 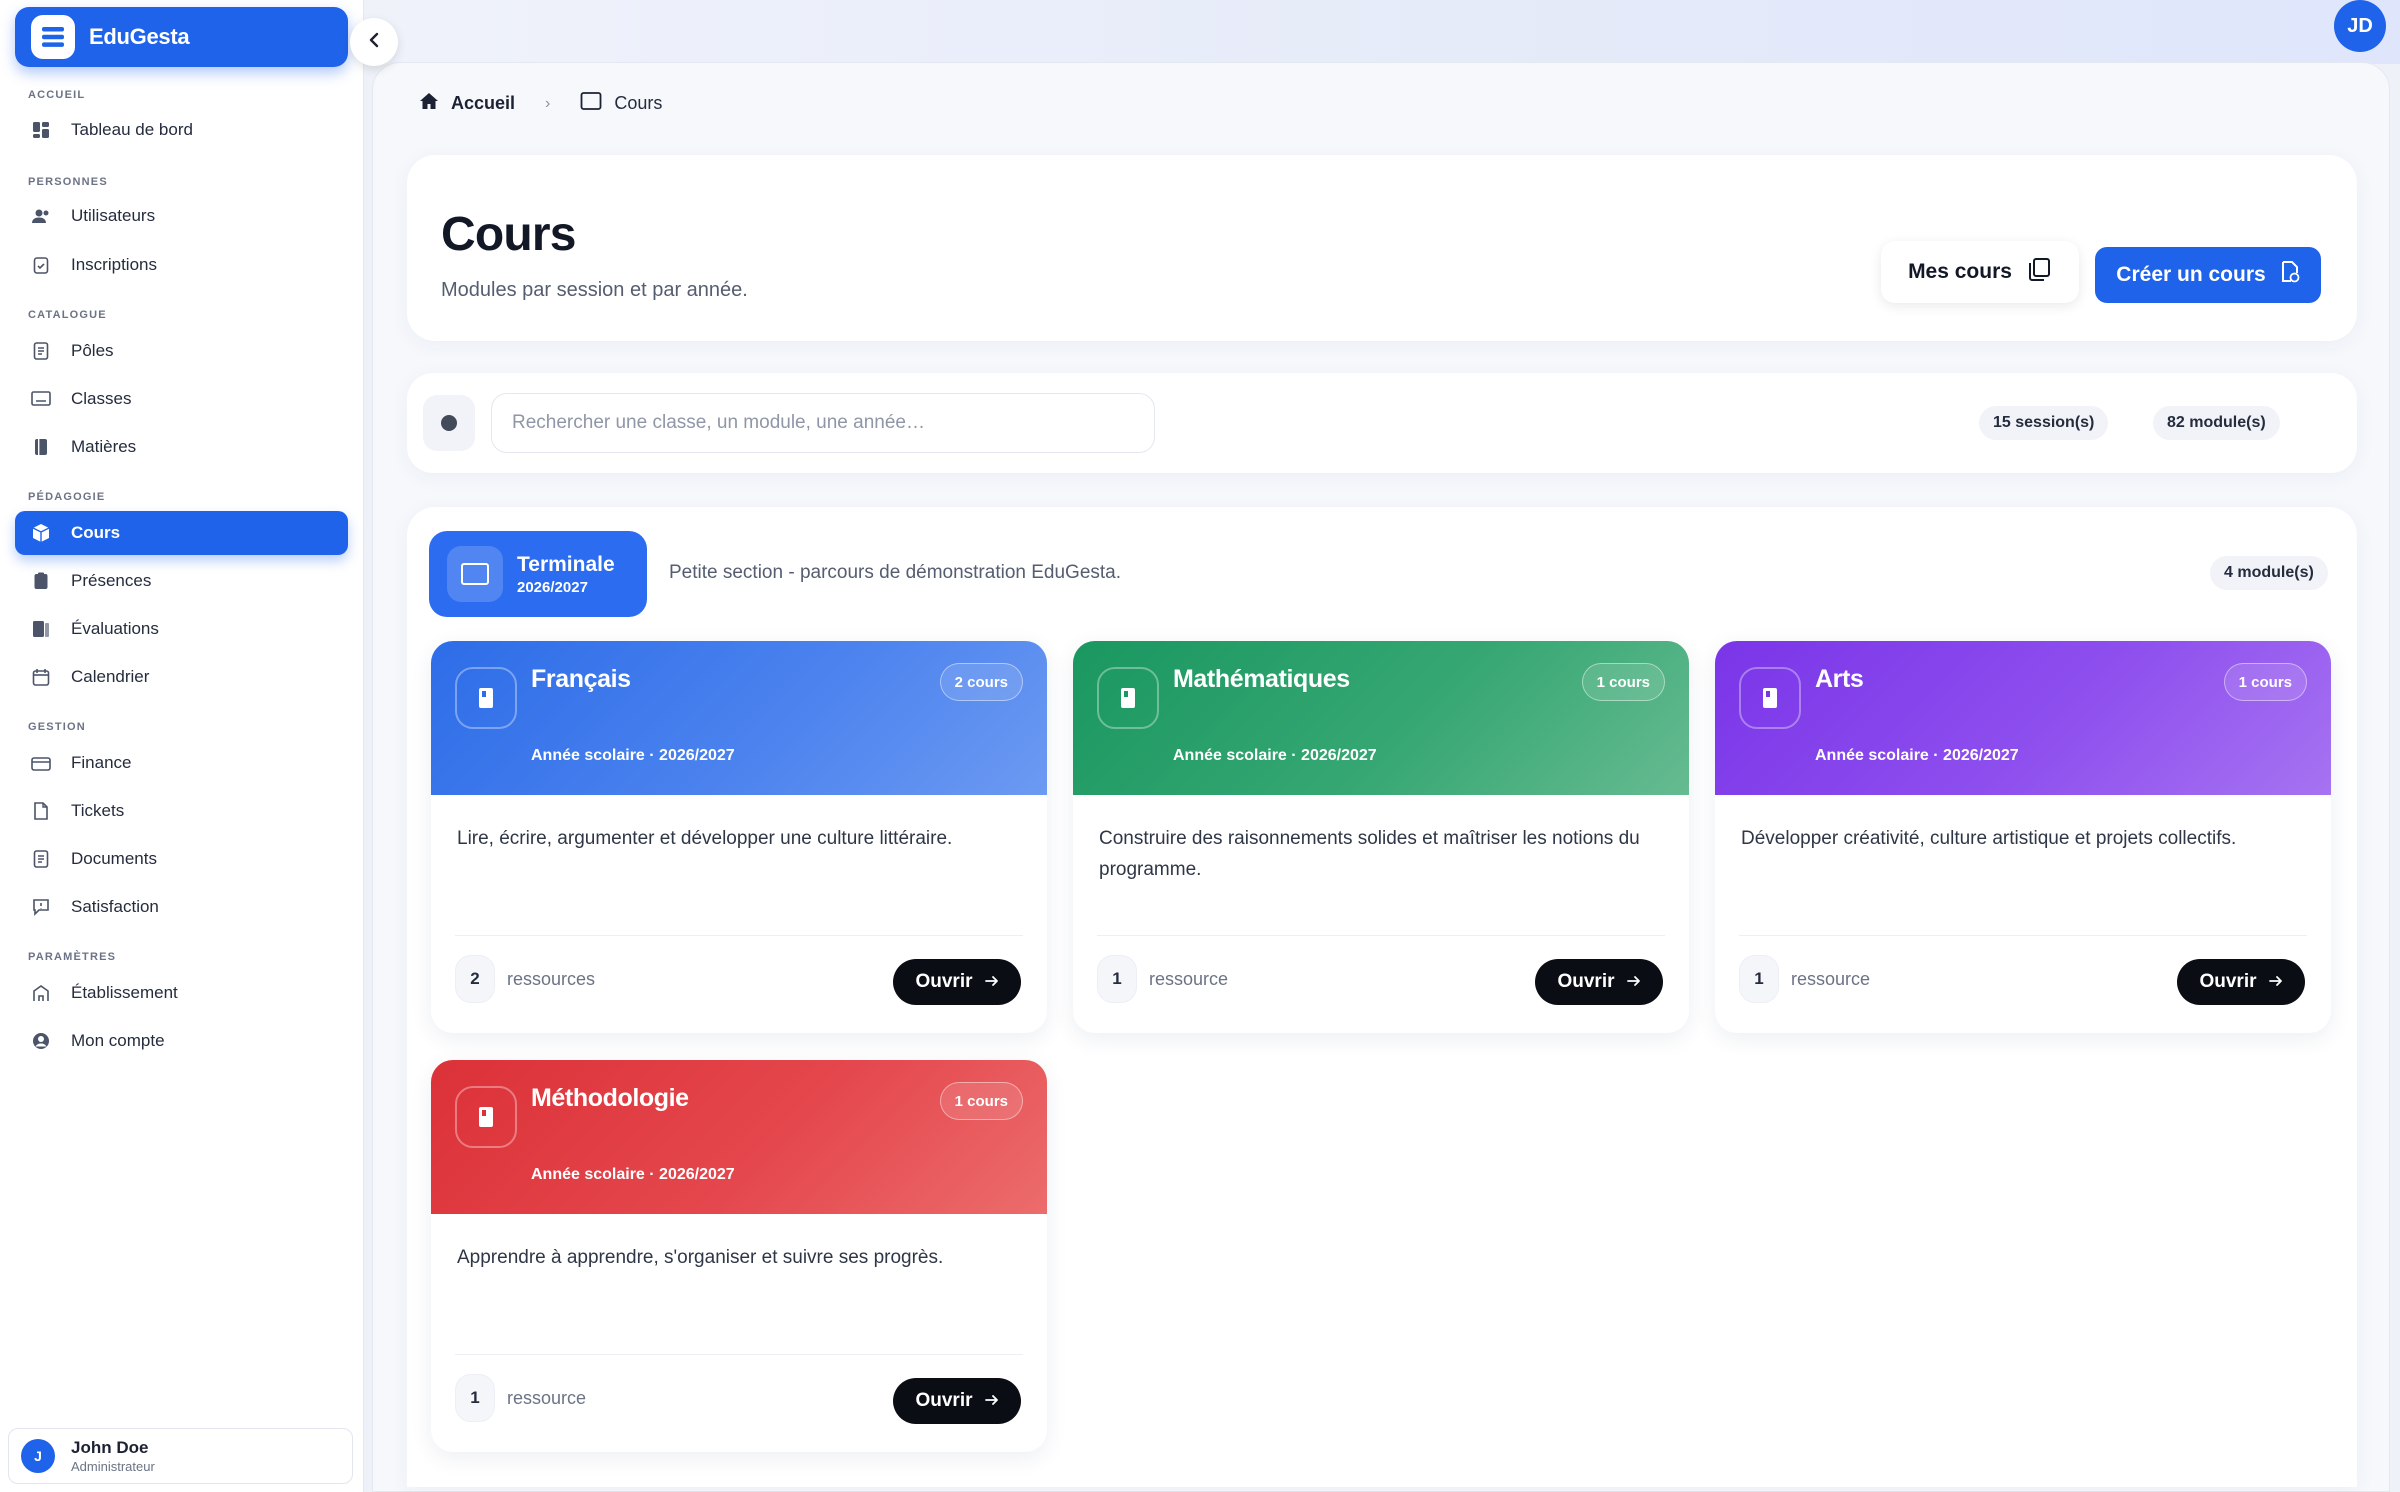 What do you see at coordinates (483, 103) in the screenshot?
I see `breadcrumb-home-label: Accueil` at bounding box center [483, 103].